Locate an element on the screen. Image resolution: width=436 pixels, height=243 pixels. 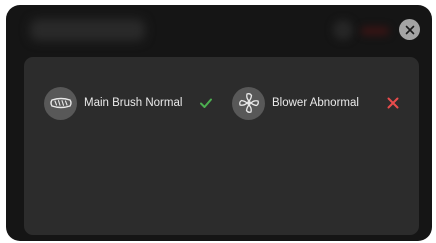
main-brush-icon-badge is located at coordinates (60, 103).